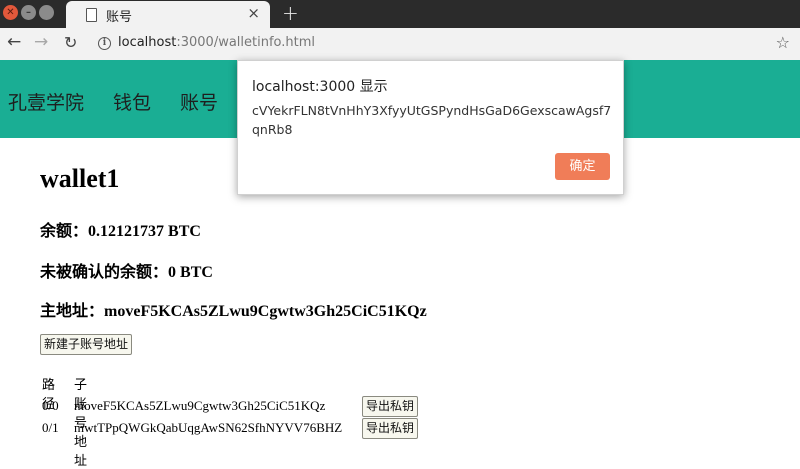 The height and width of the screenshot is (469, 800). I want to click on site-info-icon: i, so click(104, 43).